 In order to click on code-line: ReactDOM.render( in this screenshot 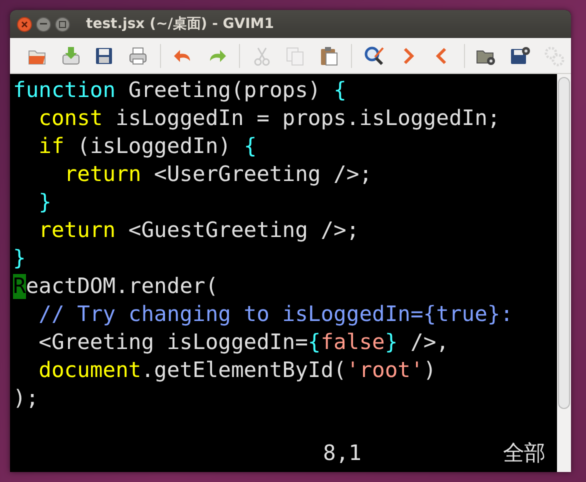, I will do `click(116, 287)`.